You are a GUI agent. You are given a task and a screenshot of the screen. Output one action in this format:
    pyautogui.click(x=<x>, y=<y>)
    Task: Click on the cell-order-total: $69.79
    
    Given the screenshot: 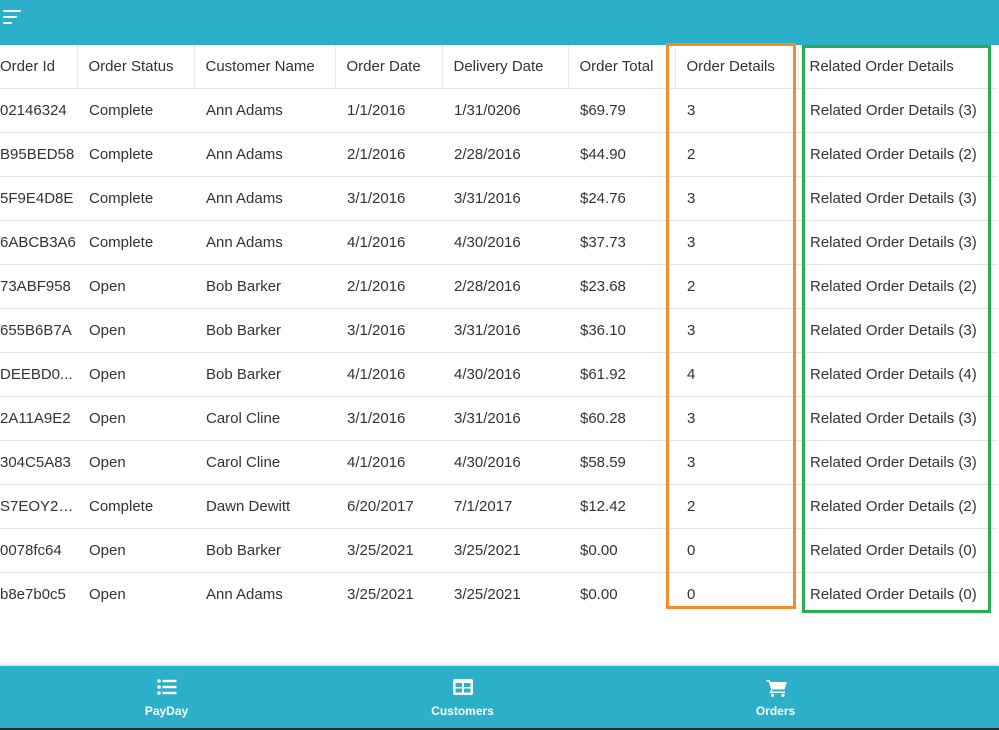 What is the action you would take?
    pyautogui.click(x=621, y=110)
    